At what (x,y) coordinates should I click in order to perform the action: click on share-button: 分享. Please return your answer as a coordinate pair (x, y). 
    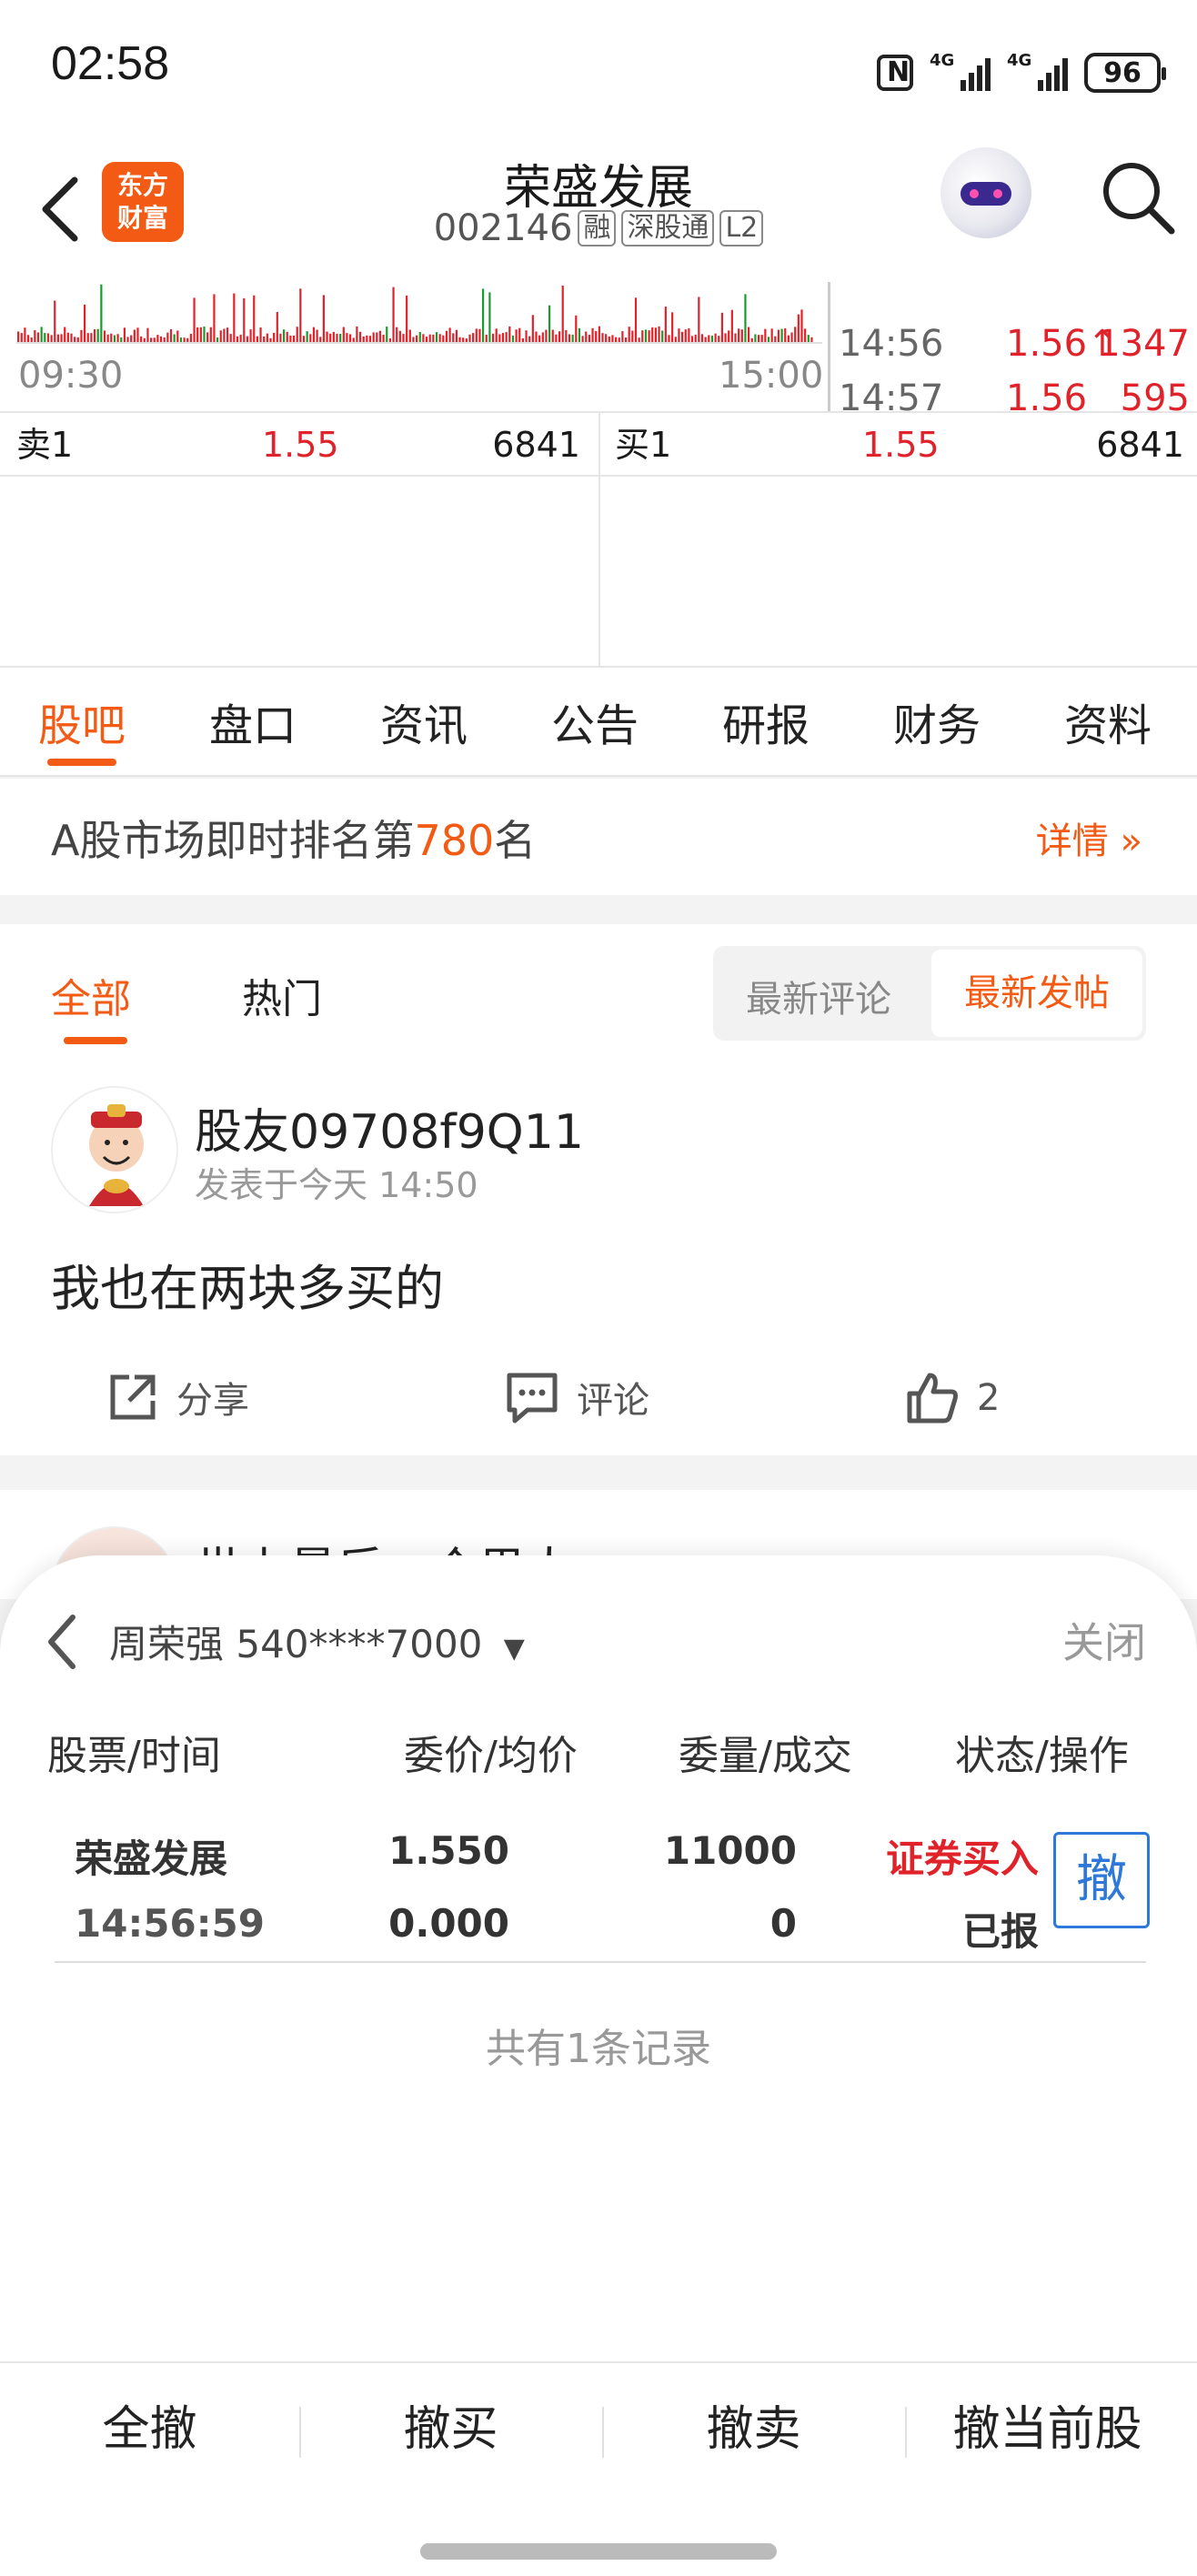
    Looking at the image, I should click on (177, 1397).